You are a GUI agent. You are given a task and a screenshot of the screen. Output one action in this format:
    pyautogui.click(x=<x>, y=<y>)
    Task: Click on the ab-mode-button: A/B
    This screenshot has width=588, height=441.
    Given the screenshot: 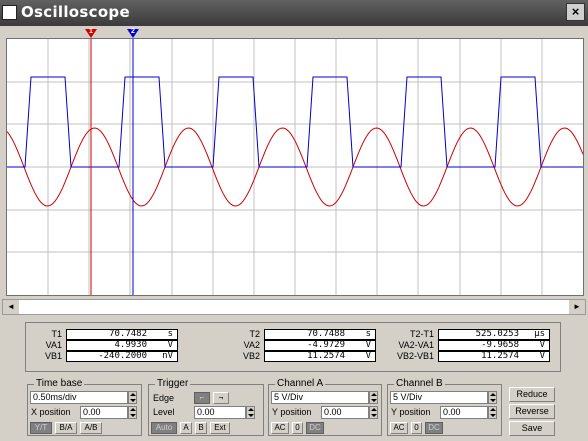 What is the action you would take?
    pyautogui.click(x=91, y=428)
    